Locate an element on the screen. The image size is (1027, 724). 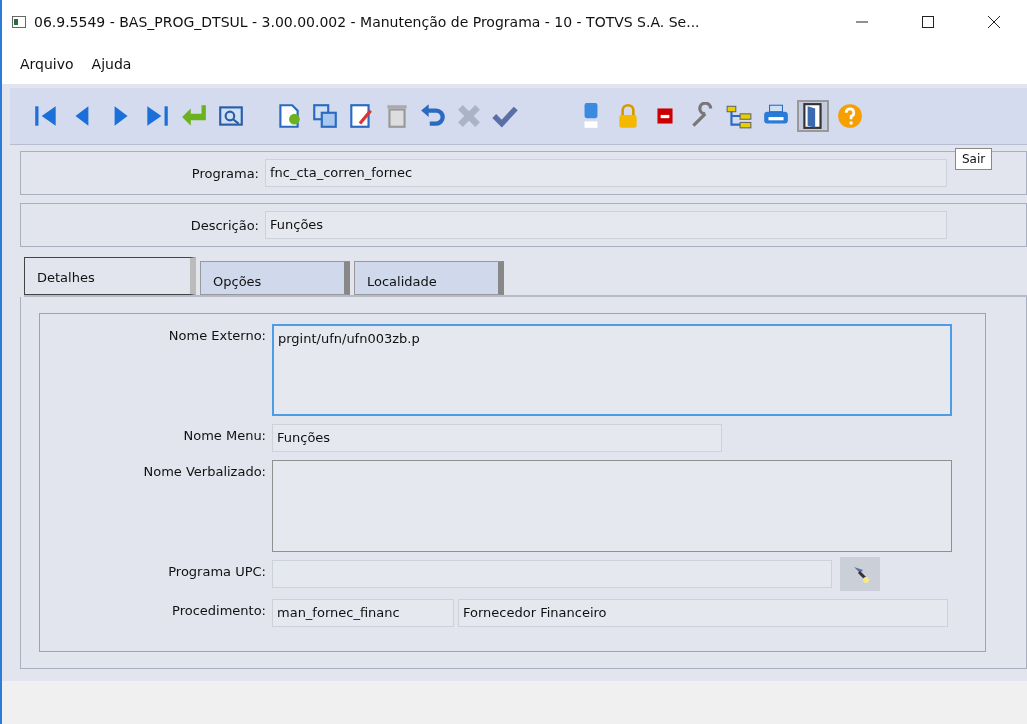
lookup-button is located at coordinates (860, 574).